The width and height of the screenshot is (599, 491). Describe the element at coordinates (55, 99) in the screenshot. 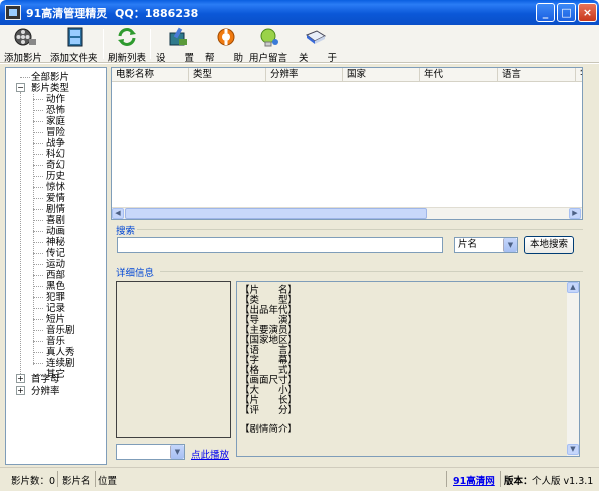

I see `tree-item-genre: 动作` at that location.